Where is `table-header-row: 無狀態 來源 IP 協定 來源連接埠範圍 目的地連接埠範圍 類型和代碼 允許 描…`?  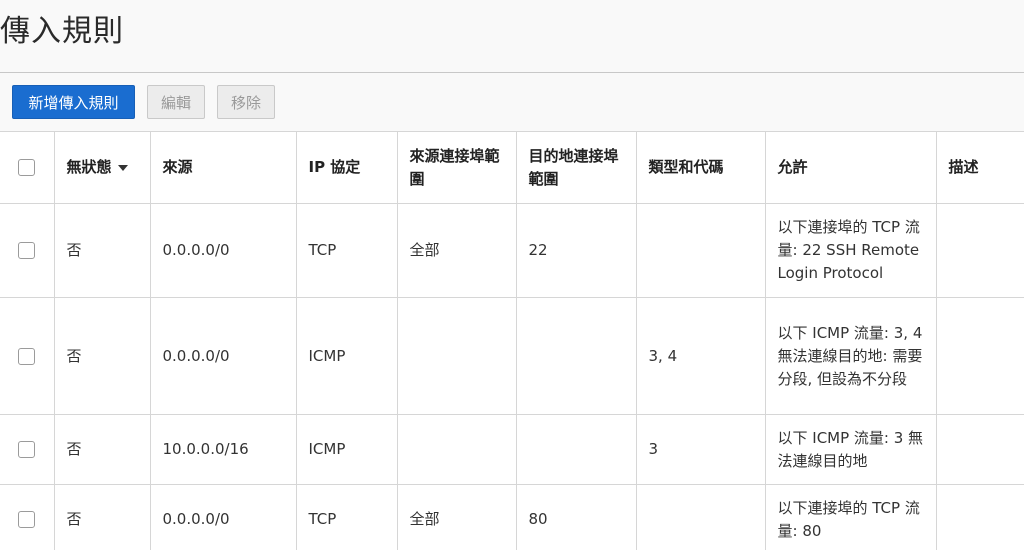
table-header-row: 無狀態 來源 IP 協定 來源連接埠範圍 目的地連接埠範圍 類型和代碼 允許 描… is located at coordinates (512, 167).